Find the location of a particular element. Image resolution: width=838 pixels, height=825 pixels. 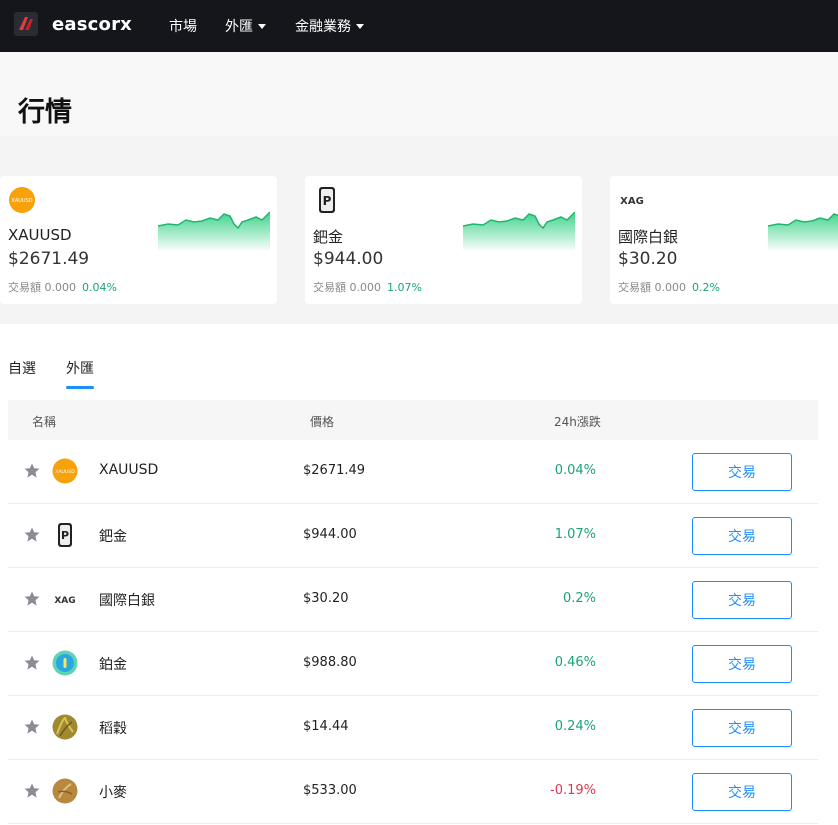

table-row: XAG 國際白銀 $30.20 0.2% 交易 is located at coordinates (413, 600).